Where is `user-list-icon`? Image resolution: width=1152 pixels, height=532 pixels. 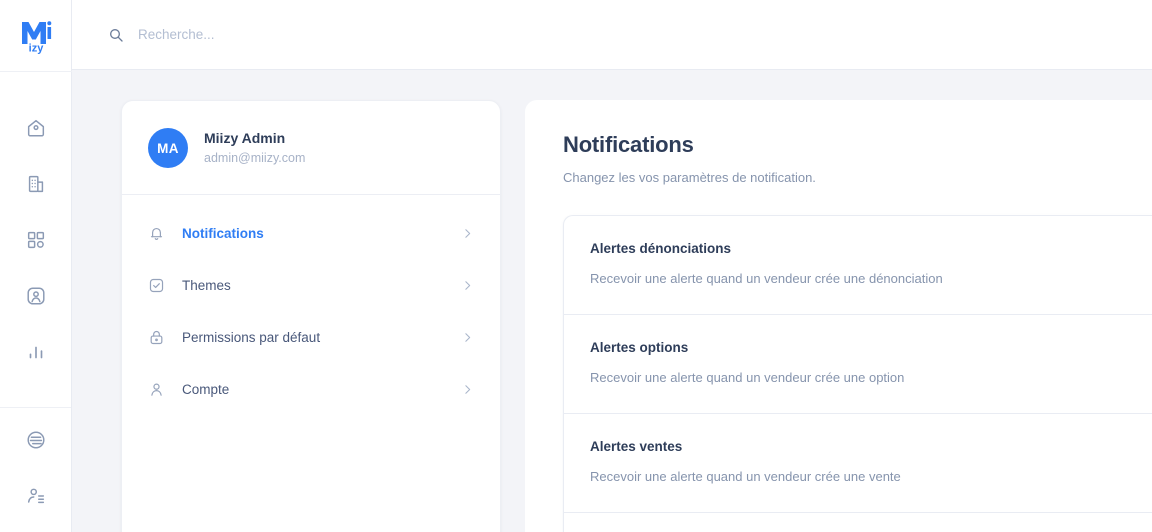
user-list-icon is located at coordinates (36, 496).